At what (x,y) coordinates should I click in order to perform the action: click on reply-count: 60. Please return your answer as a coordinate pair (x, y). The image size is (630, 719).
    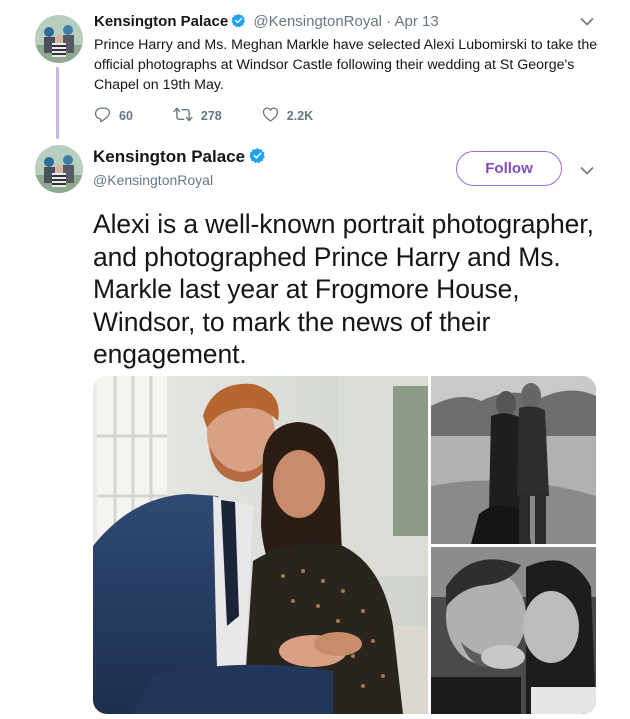
    Looking at the image, I should click on (126, 116).